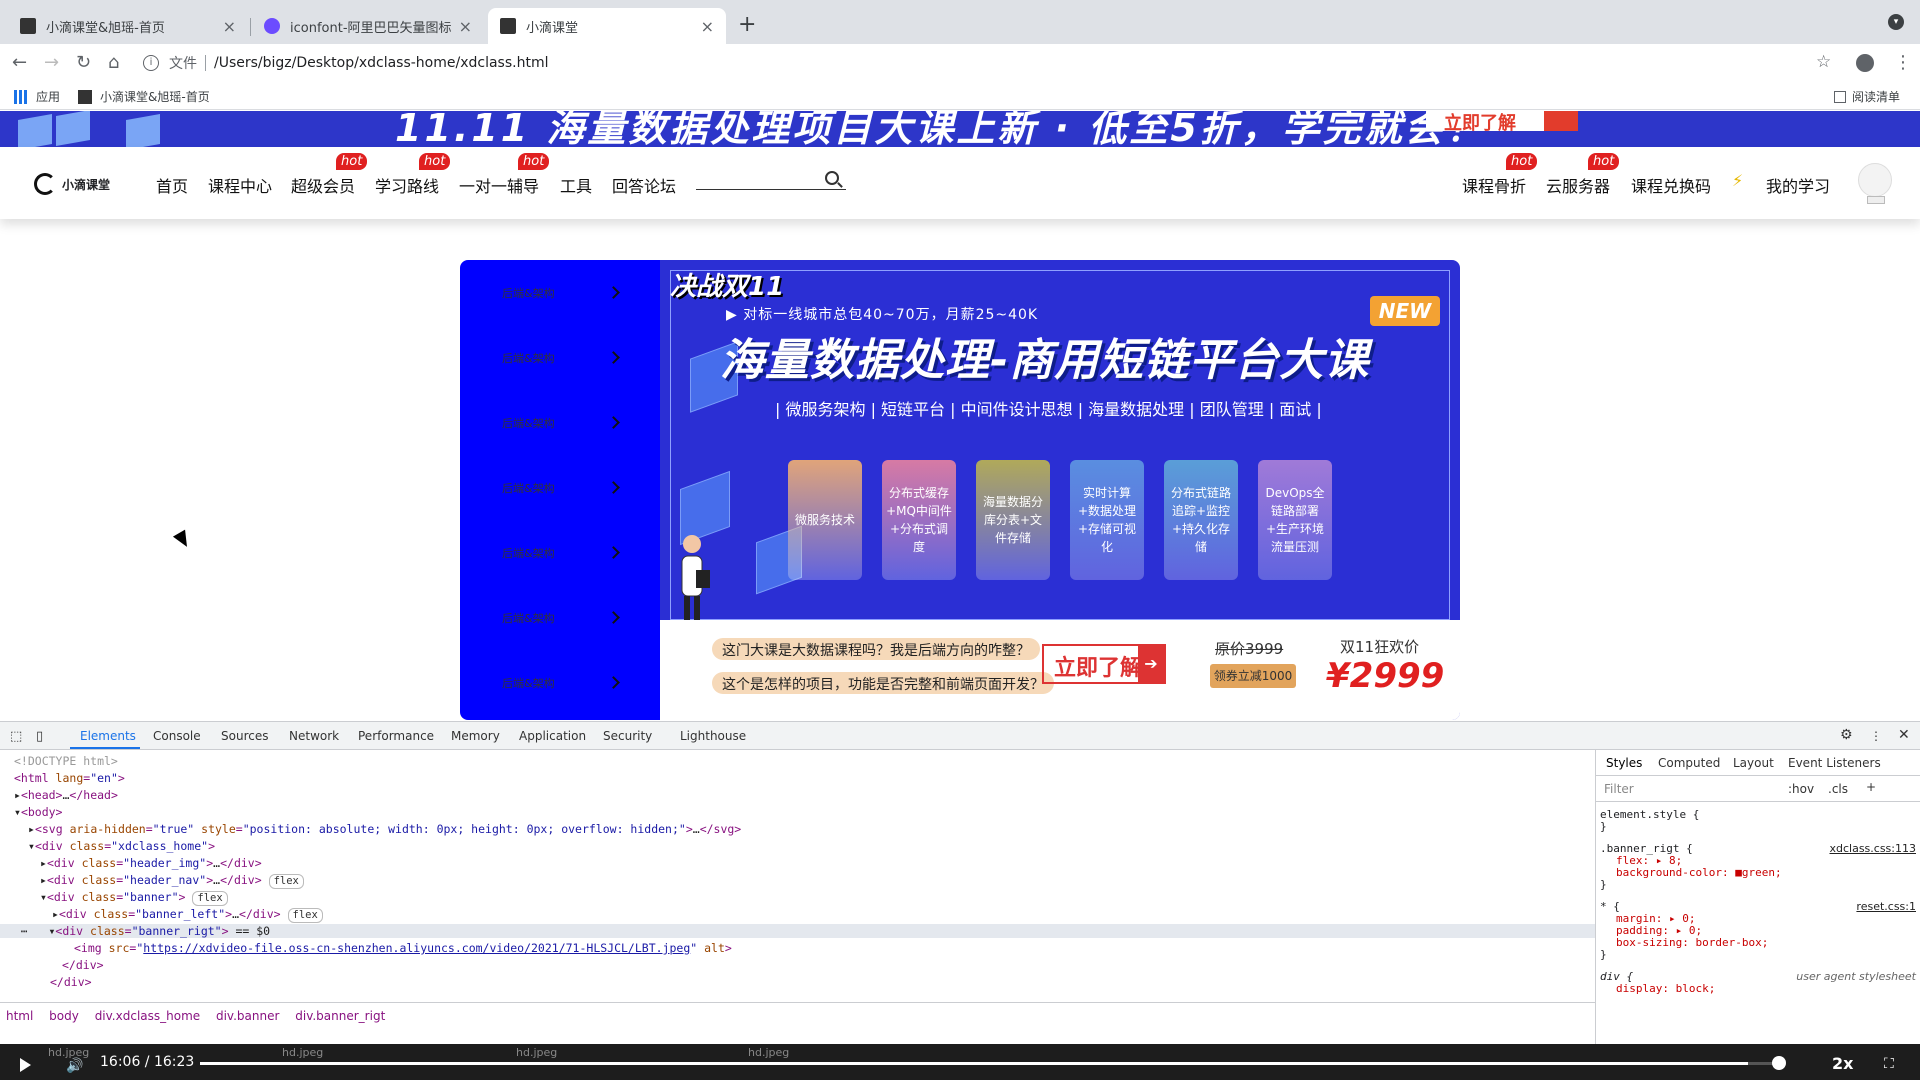 The image size is (1920, 1080). Describe the element at coordinates (1494, 185) in the screenshot. I see `nav-item-discount: 课程骨折` at that location.